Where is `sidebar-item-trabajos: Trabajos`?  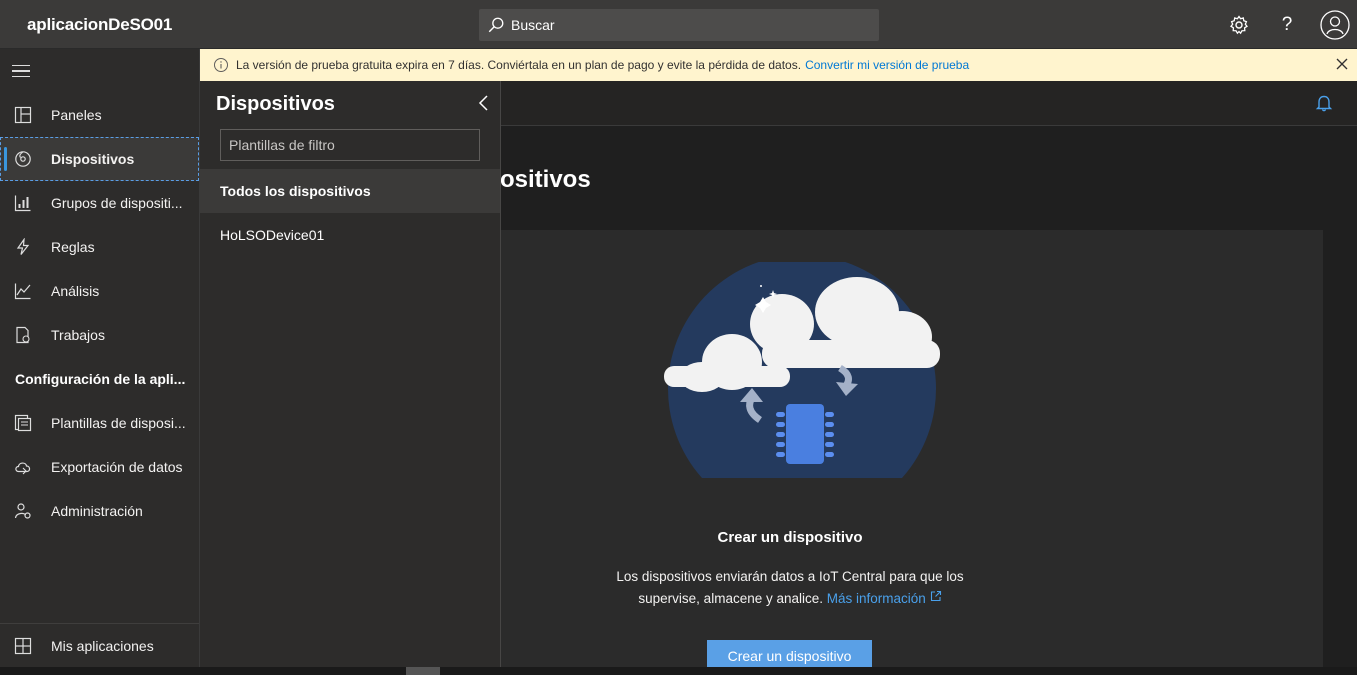 sidebar-item-trabajos: Trabajos is located at coordinates (99, 335).